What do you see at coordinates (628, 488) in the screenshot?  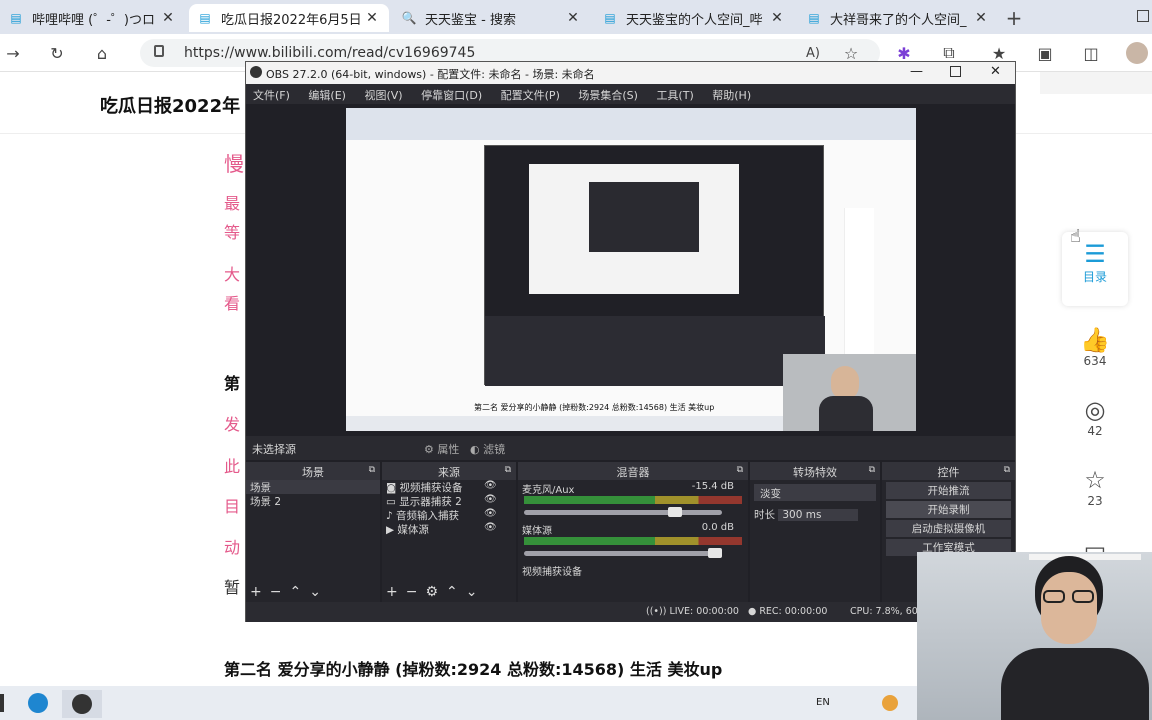 I see `mixer-channel: 麦克风/Aux -15.4 dB` at bounding box center [628, 488].